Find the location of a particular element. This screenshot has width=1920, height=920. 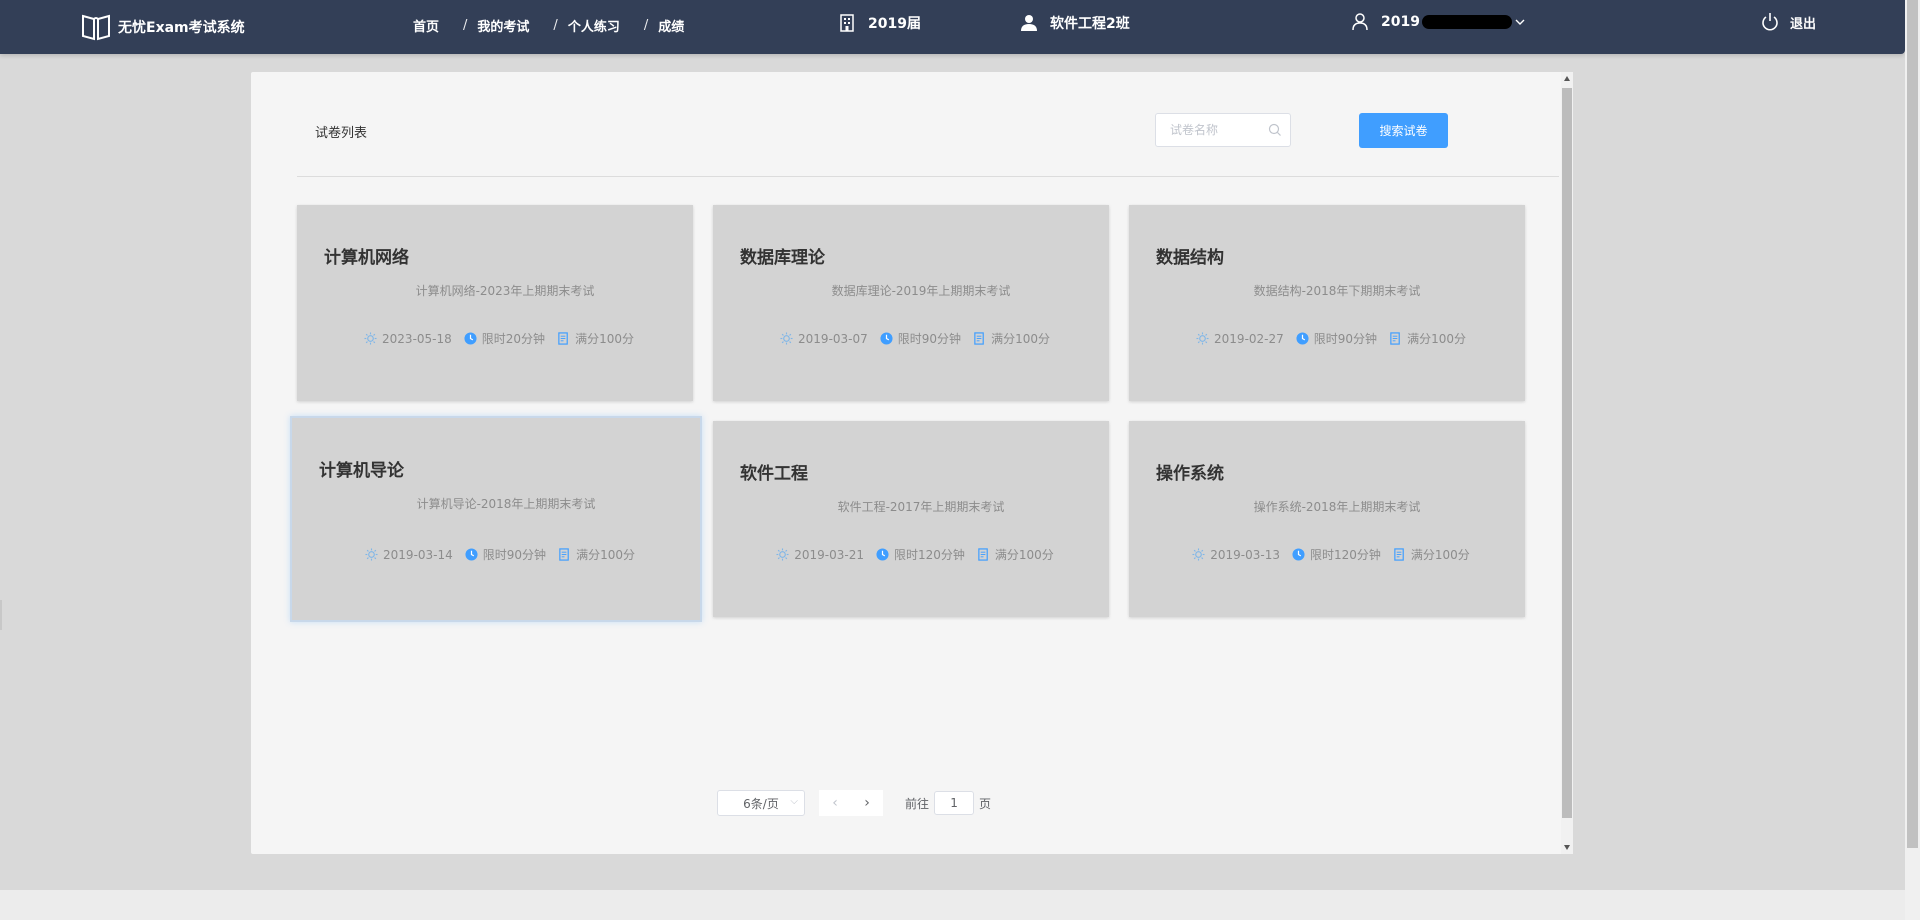

exam-meta: 2019-03-13 限时120分钟 满分100分 is located at coordinates (1327, 554).